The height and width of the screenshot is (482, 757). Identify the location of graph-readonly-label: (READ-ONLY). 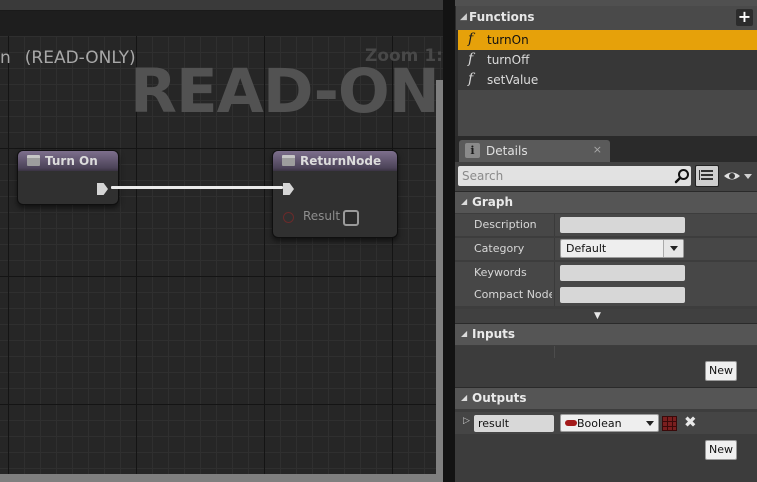
(80, 58).